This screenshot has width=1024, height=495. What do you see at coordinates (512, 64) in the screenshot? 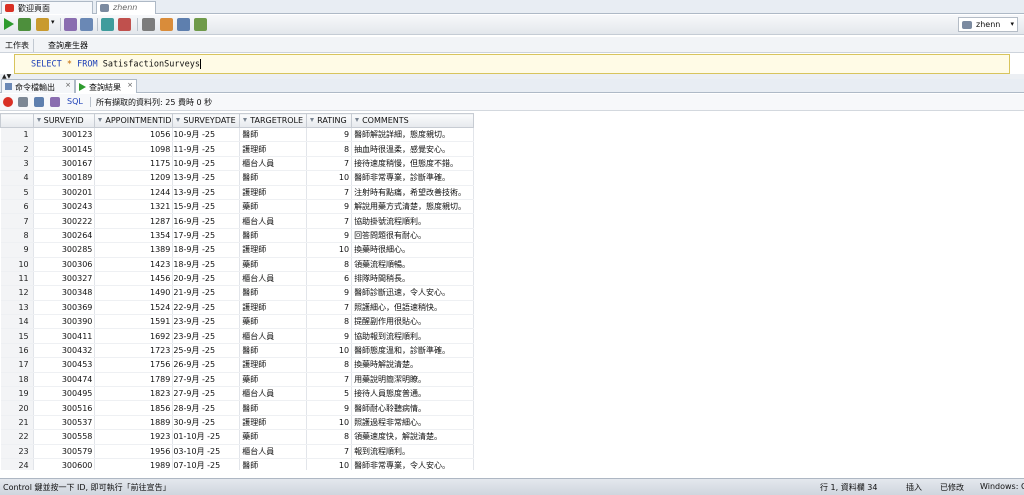
I see `sql-editor: SELECT * FROM SatisfactionSurveys` at bounding box center [512, 64].